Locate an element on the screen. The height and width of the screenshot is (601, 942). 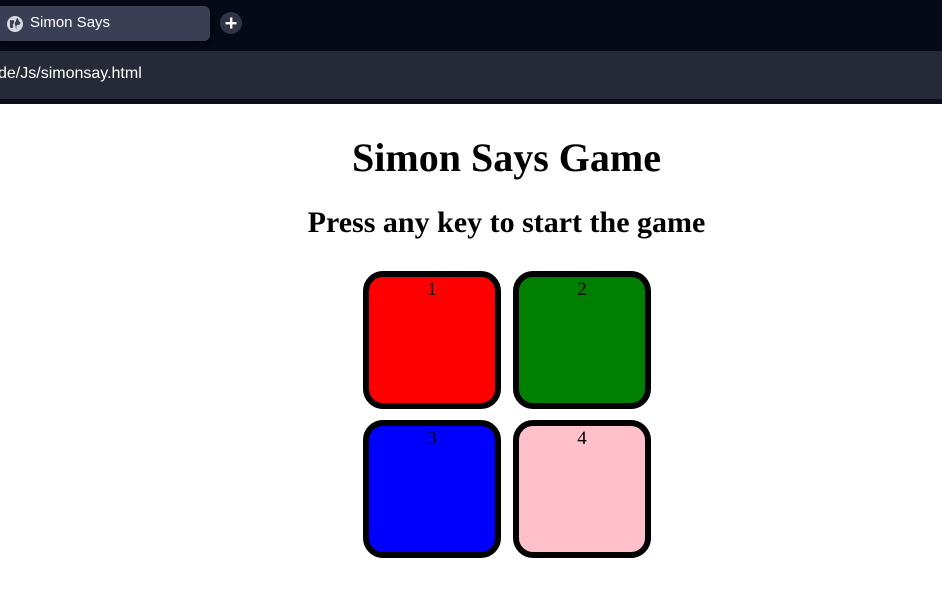
red-game-button: 1 is located at coordinates (432, 340).